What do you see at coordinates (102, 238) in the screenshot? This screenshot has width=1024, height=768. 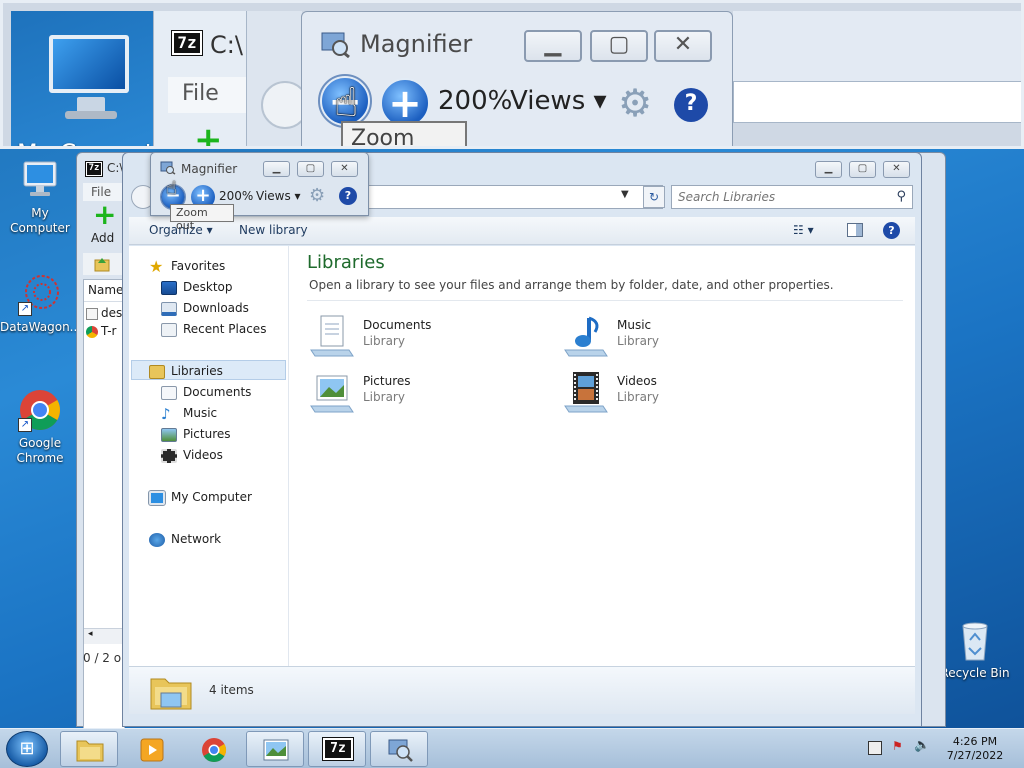 I see `7zip-add-label: Add` at bounding box center [102, 238].